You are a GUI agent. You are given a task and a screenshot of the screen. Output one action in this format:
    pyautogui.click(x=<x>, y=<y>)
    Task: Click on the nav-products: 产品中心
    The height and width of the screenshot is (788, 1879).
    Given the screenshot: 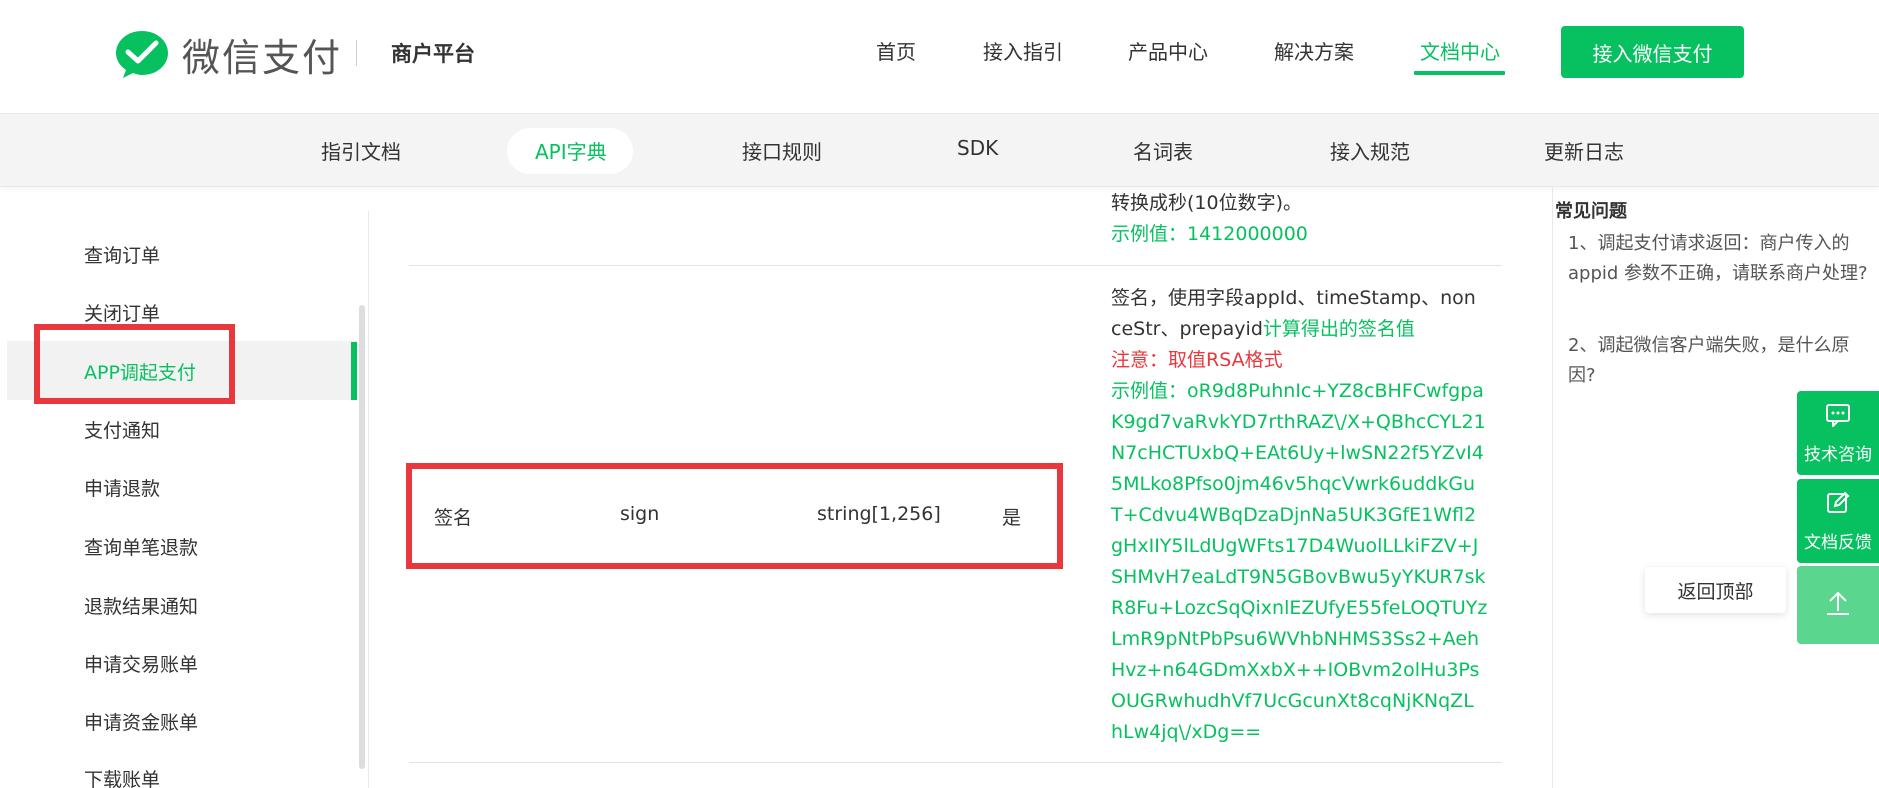 What is the action you would take?
    pyautogui.click(x=1168, y=50)
    